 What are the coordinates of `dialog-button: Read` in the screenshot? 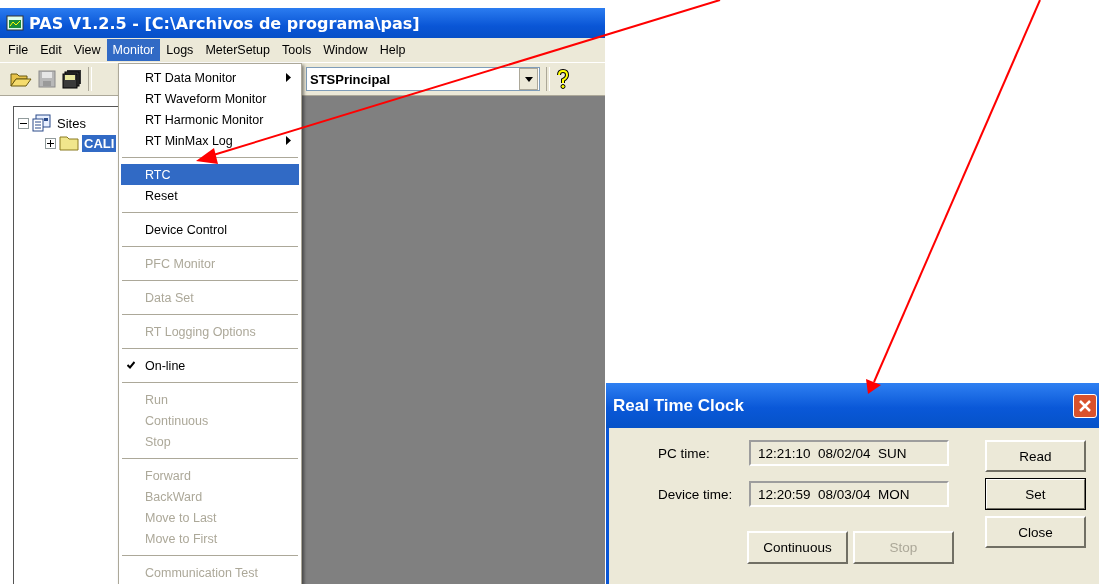 It's located at (1035, 456).